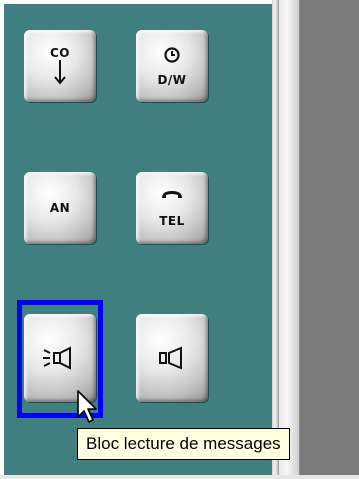 The width and height of the screenshot is (359, 479). I want to click on speaker-button, so click(172, 358).